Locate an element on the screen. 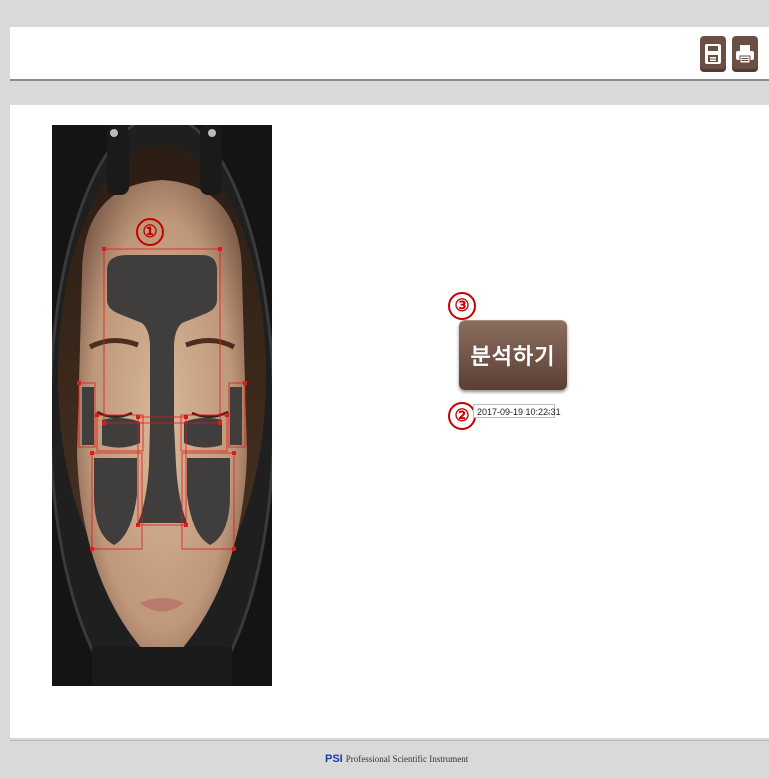 Image resolution: width=769 pixels, height=778 pixels. save-icon is located at coordinates (713, 54).